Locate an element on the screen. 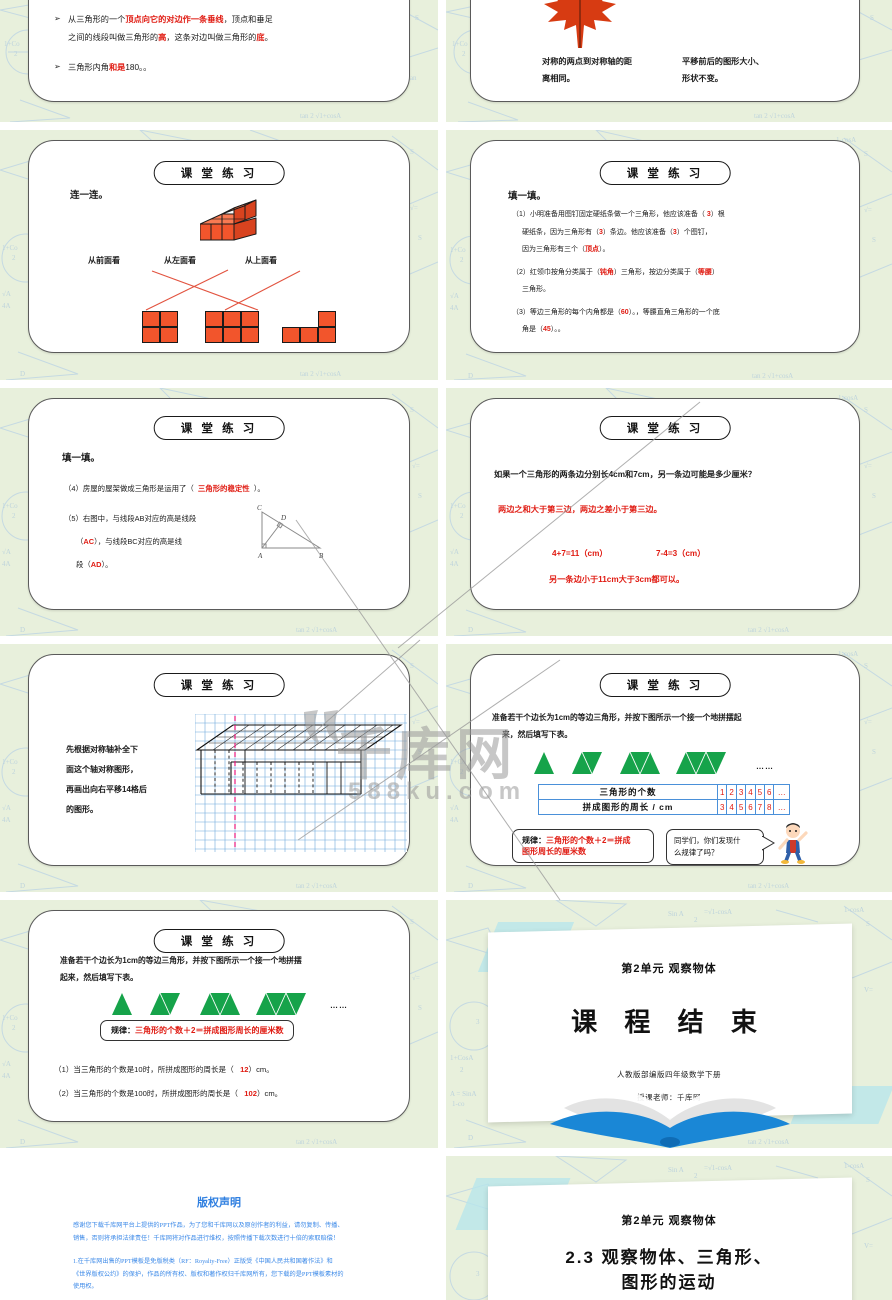 The width and height of the screenshot is (892, 1300). row-header-count: 三角形的个数 is located at coordinates (628, 792).